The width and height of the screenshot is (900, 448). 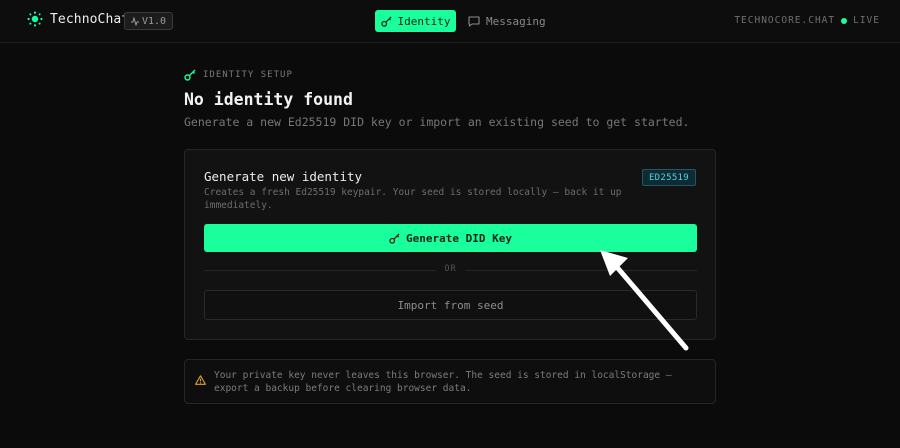 I want to click on eyebrow-label: IDENTITY SETUP, so click(x=248, y=75).